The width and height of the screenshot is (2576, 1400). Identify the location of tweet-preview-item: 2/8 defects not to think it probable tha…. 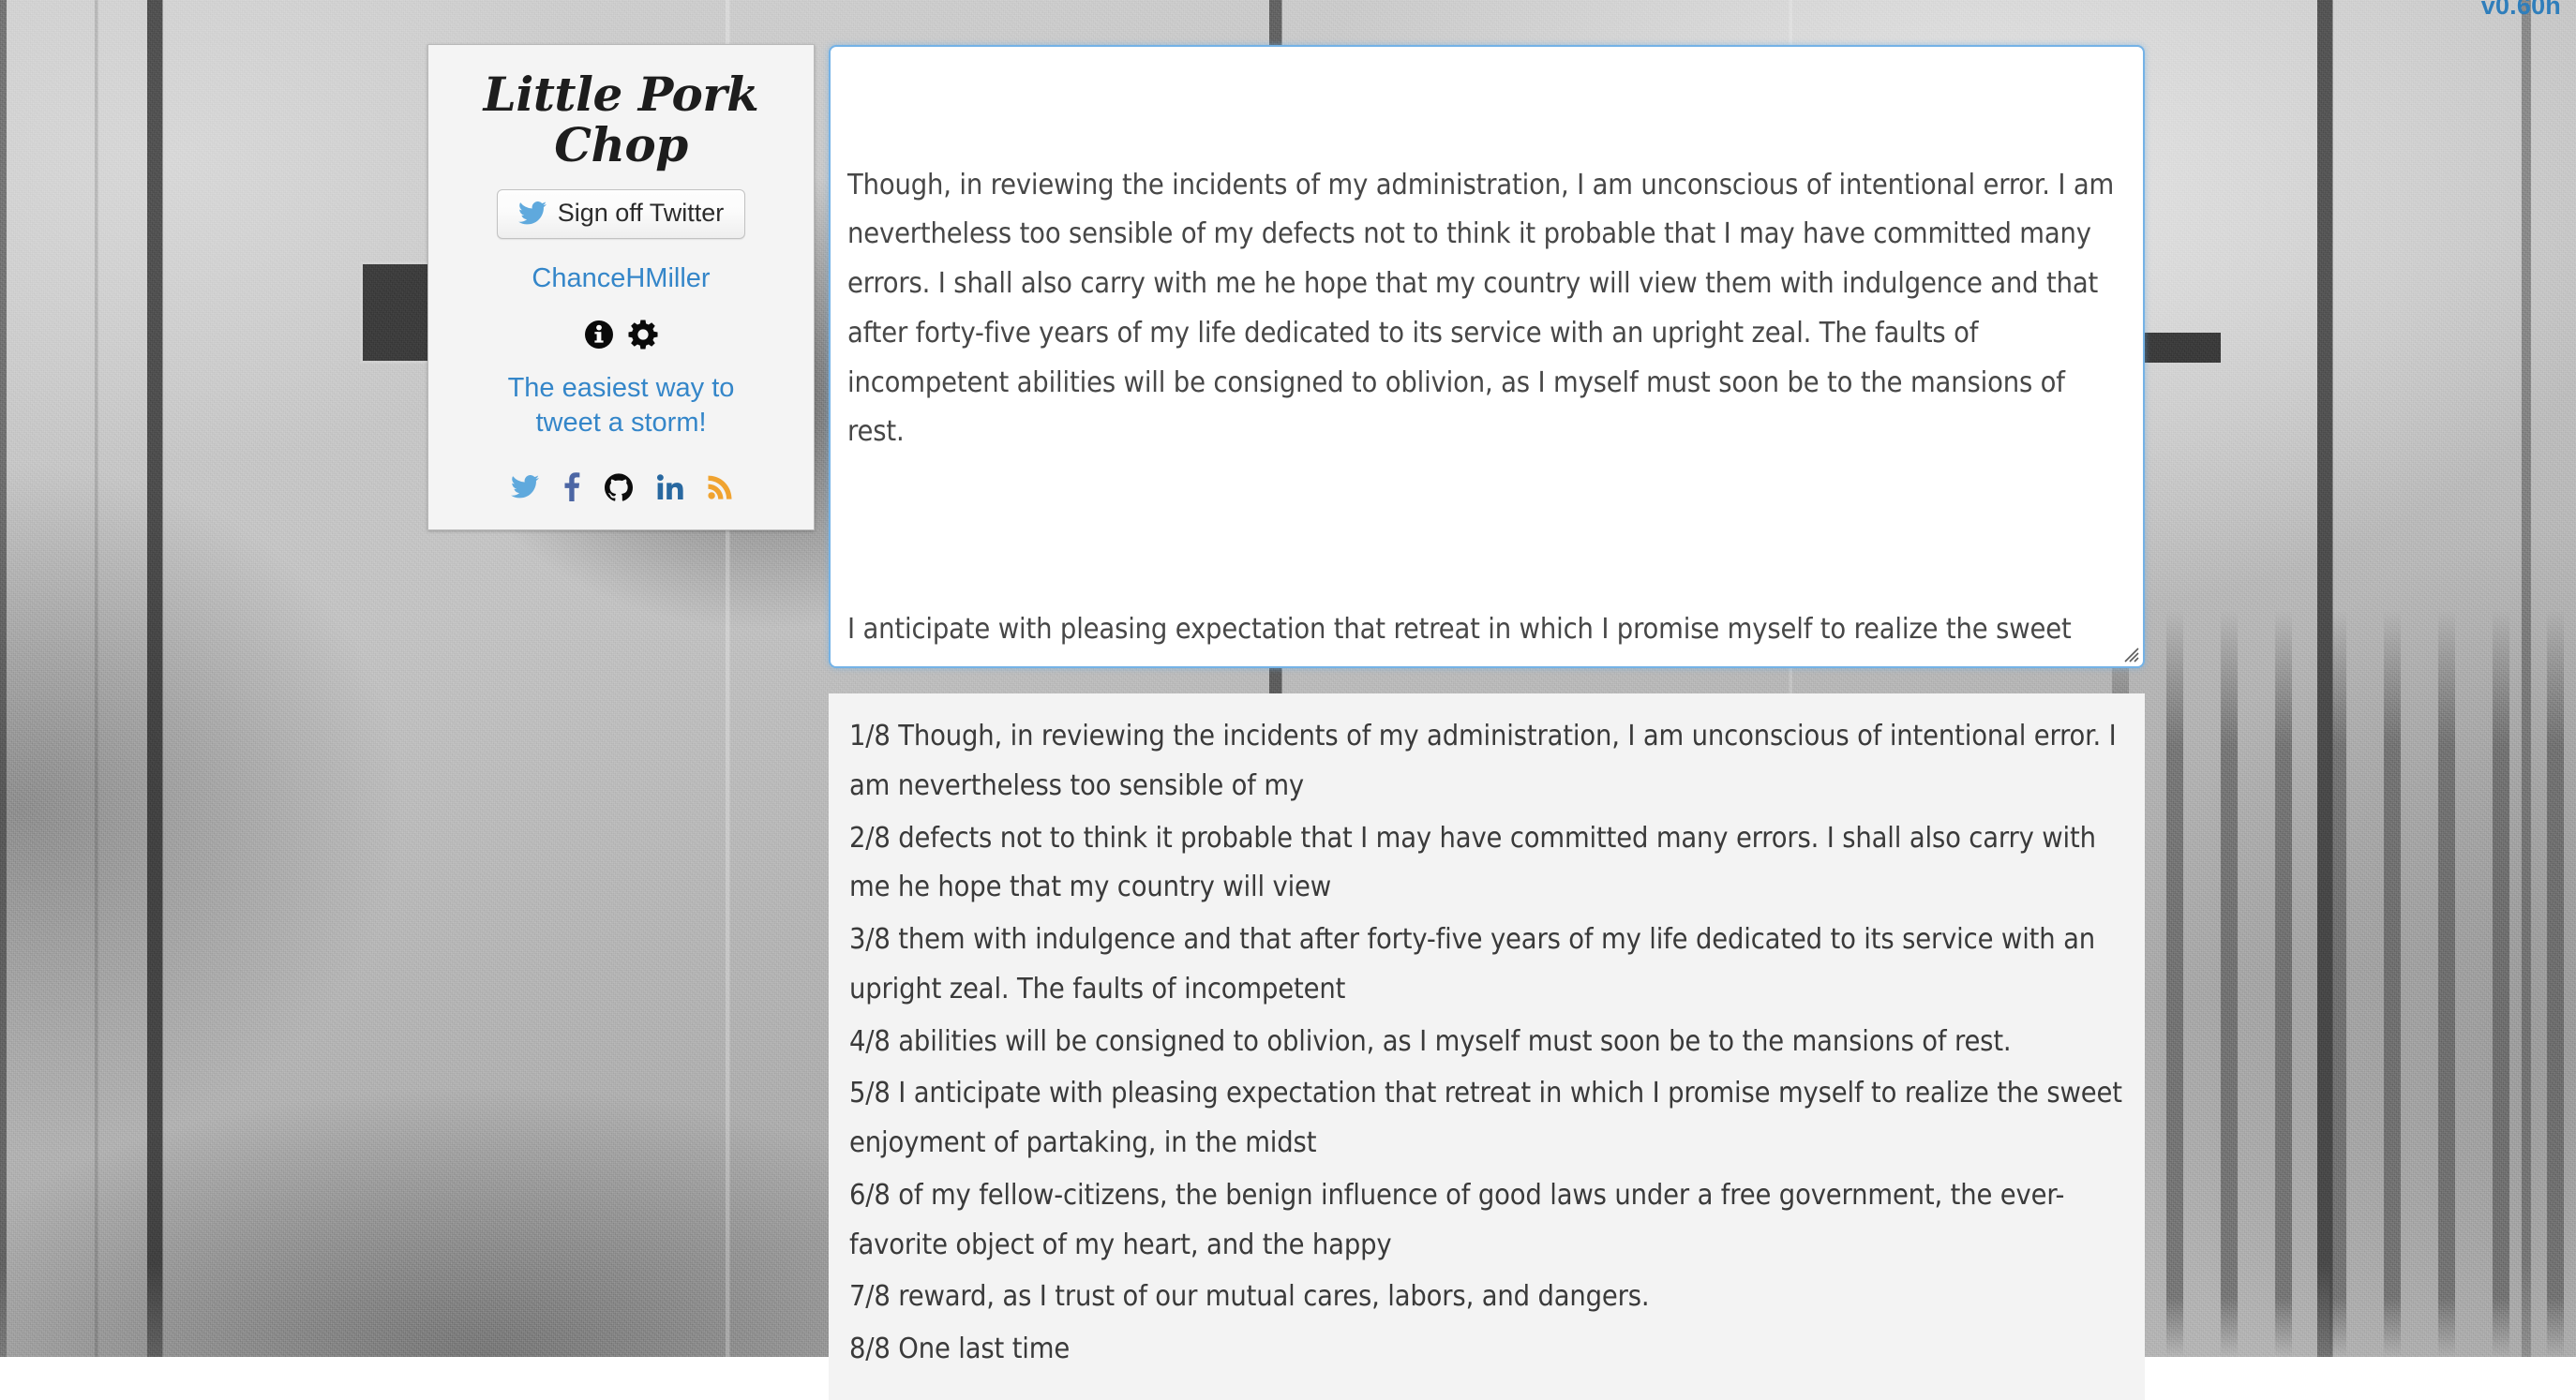
(1485, 864).